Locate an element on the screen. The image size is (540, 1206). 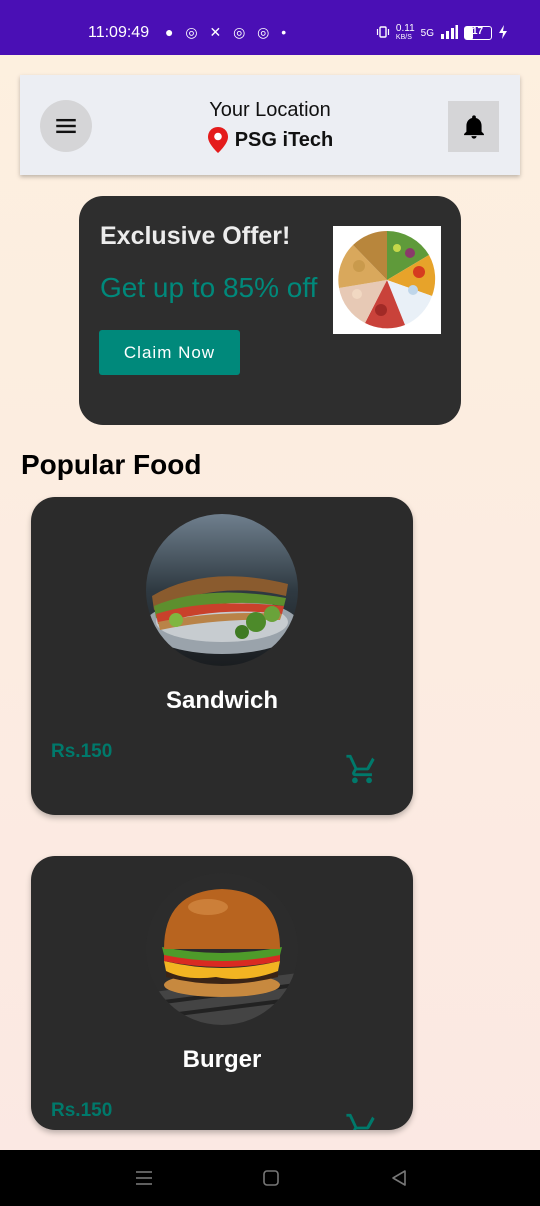
back-button is located at coordinates (399, 1178).